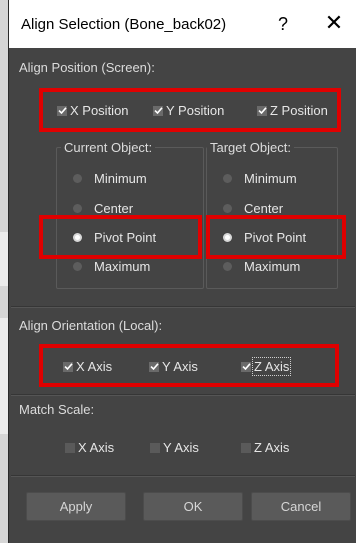 Image resolution: width=356 pixels, height=543 pixels. I want to click on scale-z-axis-checkbox: Z Axis, so click(265, 447).